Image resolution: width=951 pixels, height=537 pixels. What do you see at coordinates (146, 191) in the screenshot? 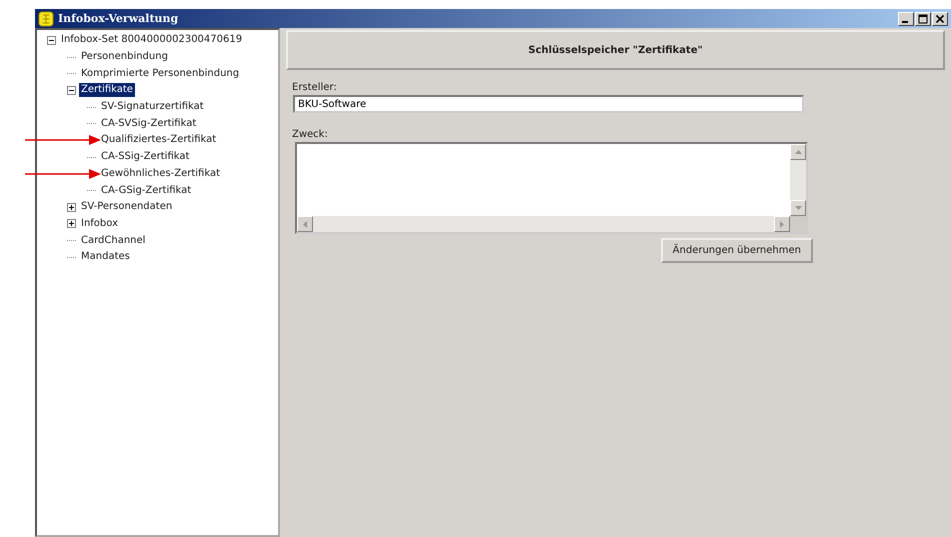
I see `tree-item: CA-GSig-Zertifikat` at bounding box center [146, 191].